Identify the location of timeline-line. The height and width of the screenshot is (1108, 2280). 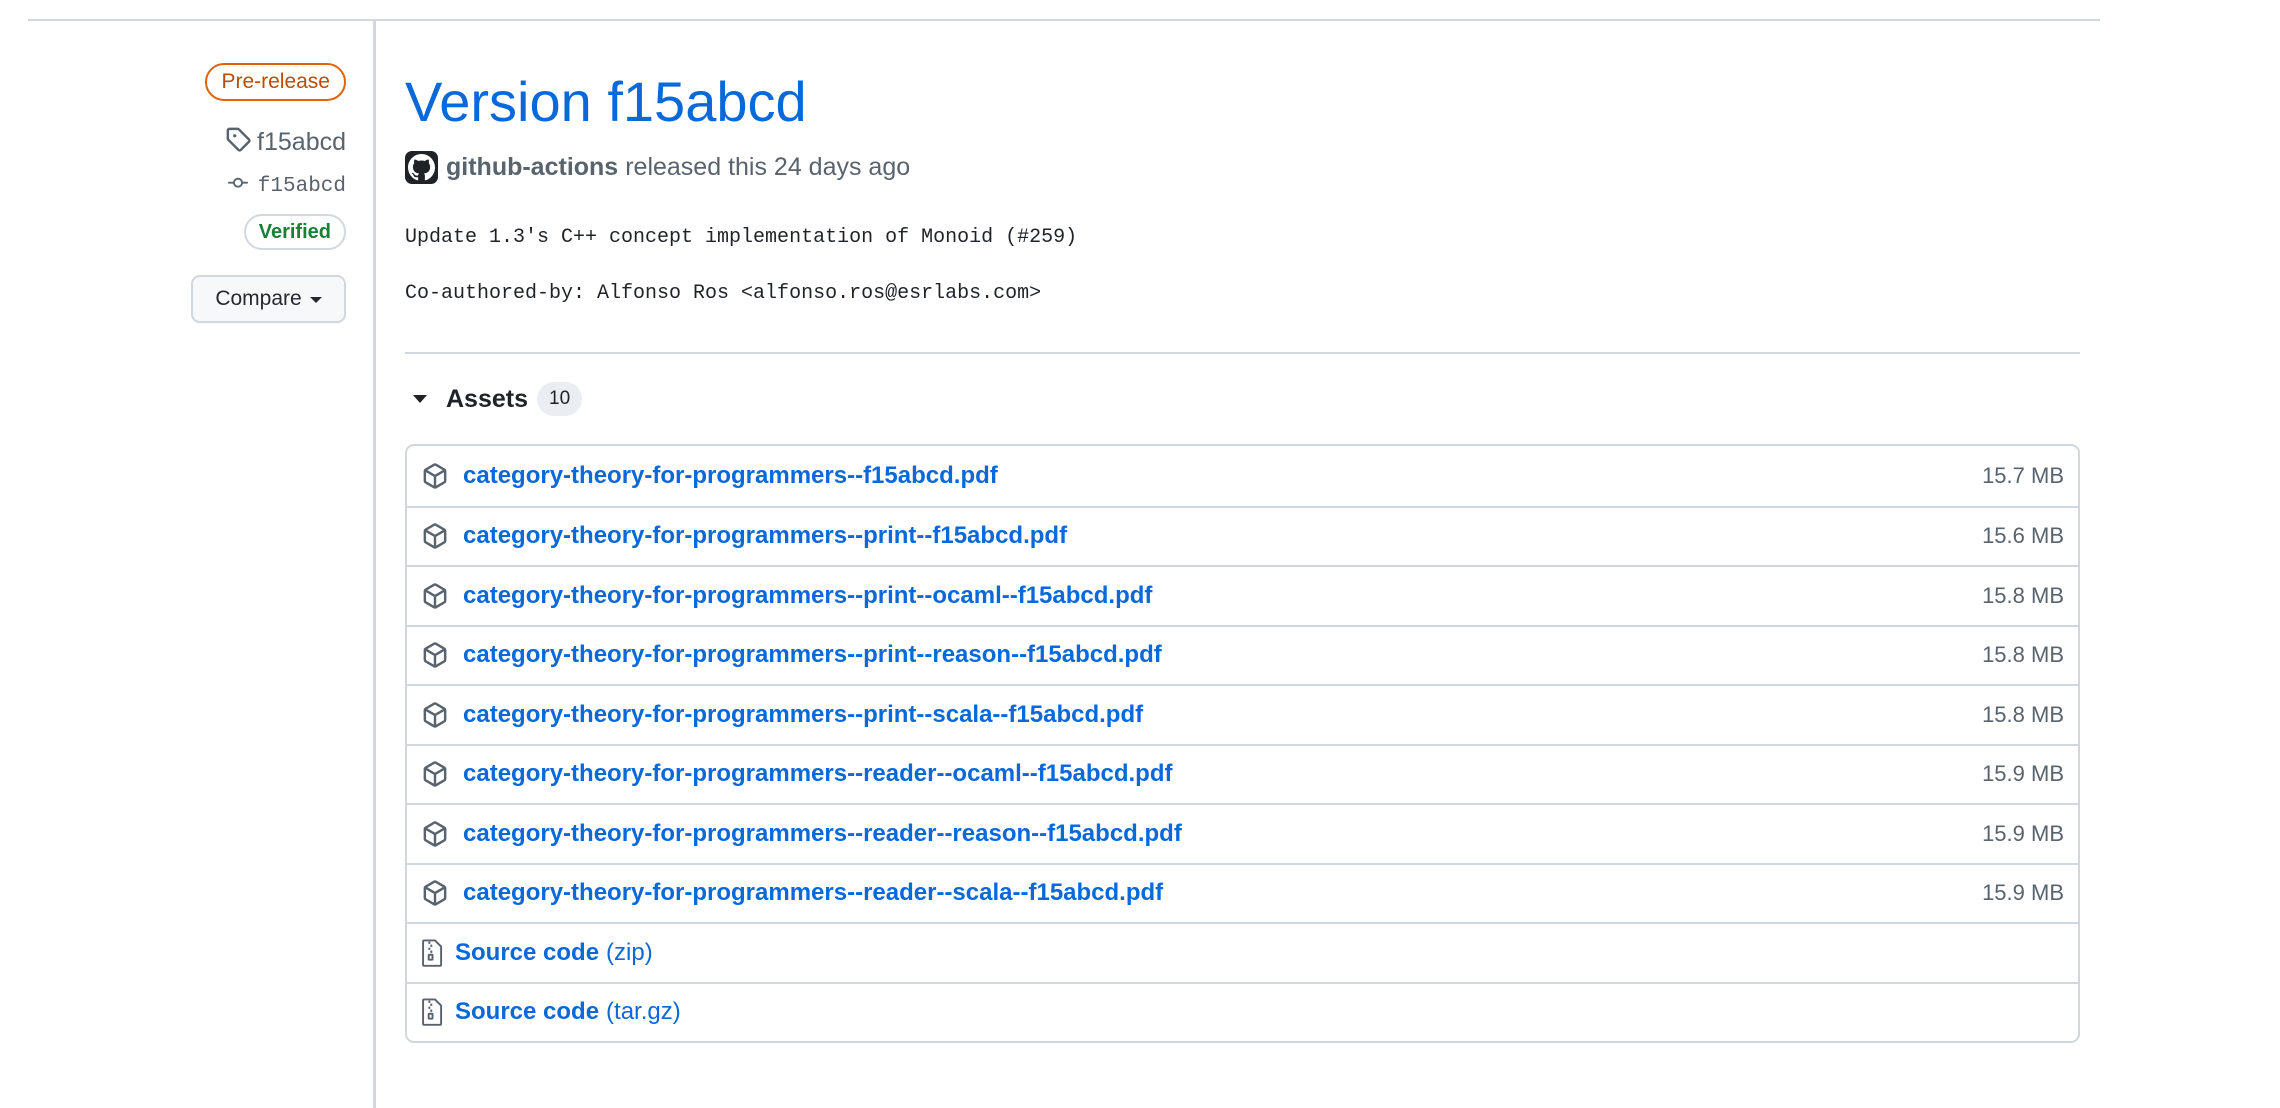
(374, 564).